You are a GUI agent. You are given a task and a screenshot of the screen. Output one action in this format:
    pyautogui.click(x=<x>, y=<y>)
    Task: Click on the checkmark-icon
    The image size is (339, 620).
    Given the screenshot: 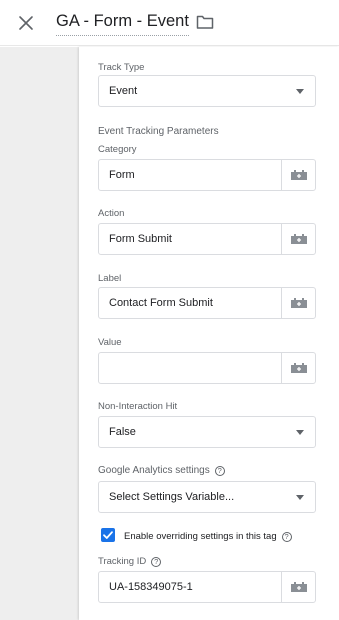 What is the action you would take?
    pyautogui.click(x=108, y=535)
    